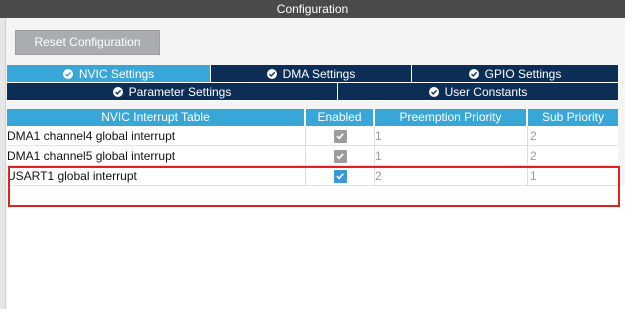  I want to click on tab-label: GPIO Settings, so click(523, 73).